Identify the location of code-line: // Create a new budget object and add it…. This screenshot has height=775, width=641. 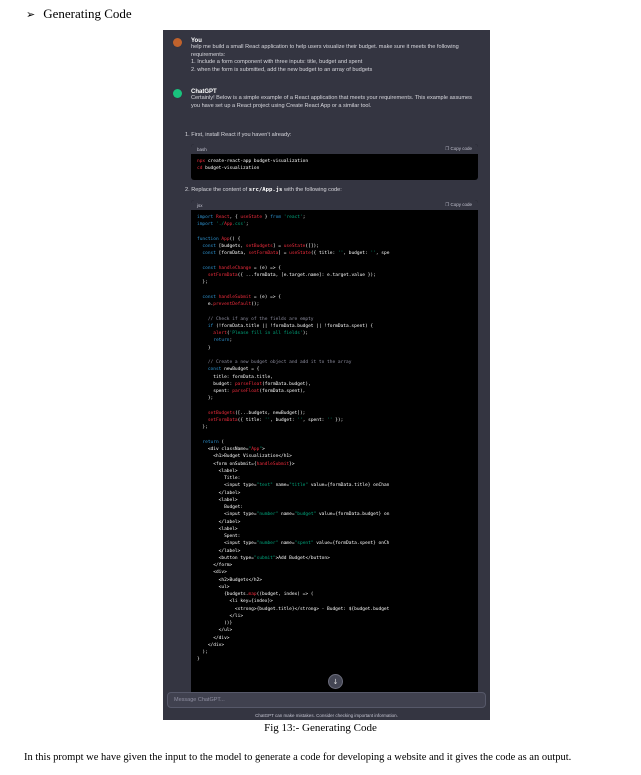
(274, 362).